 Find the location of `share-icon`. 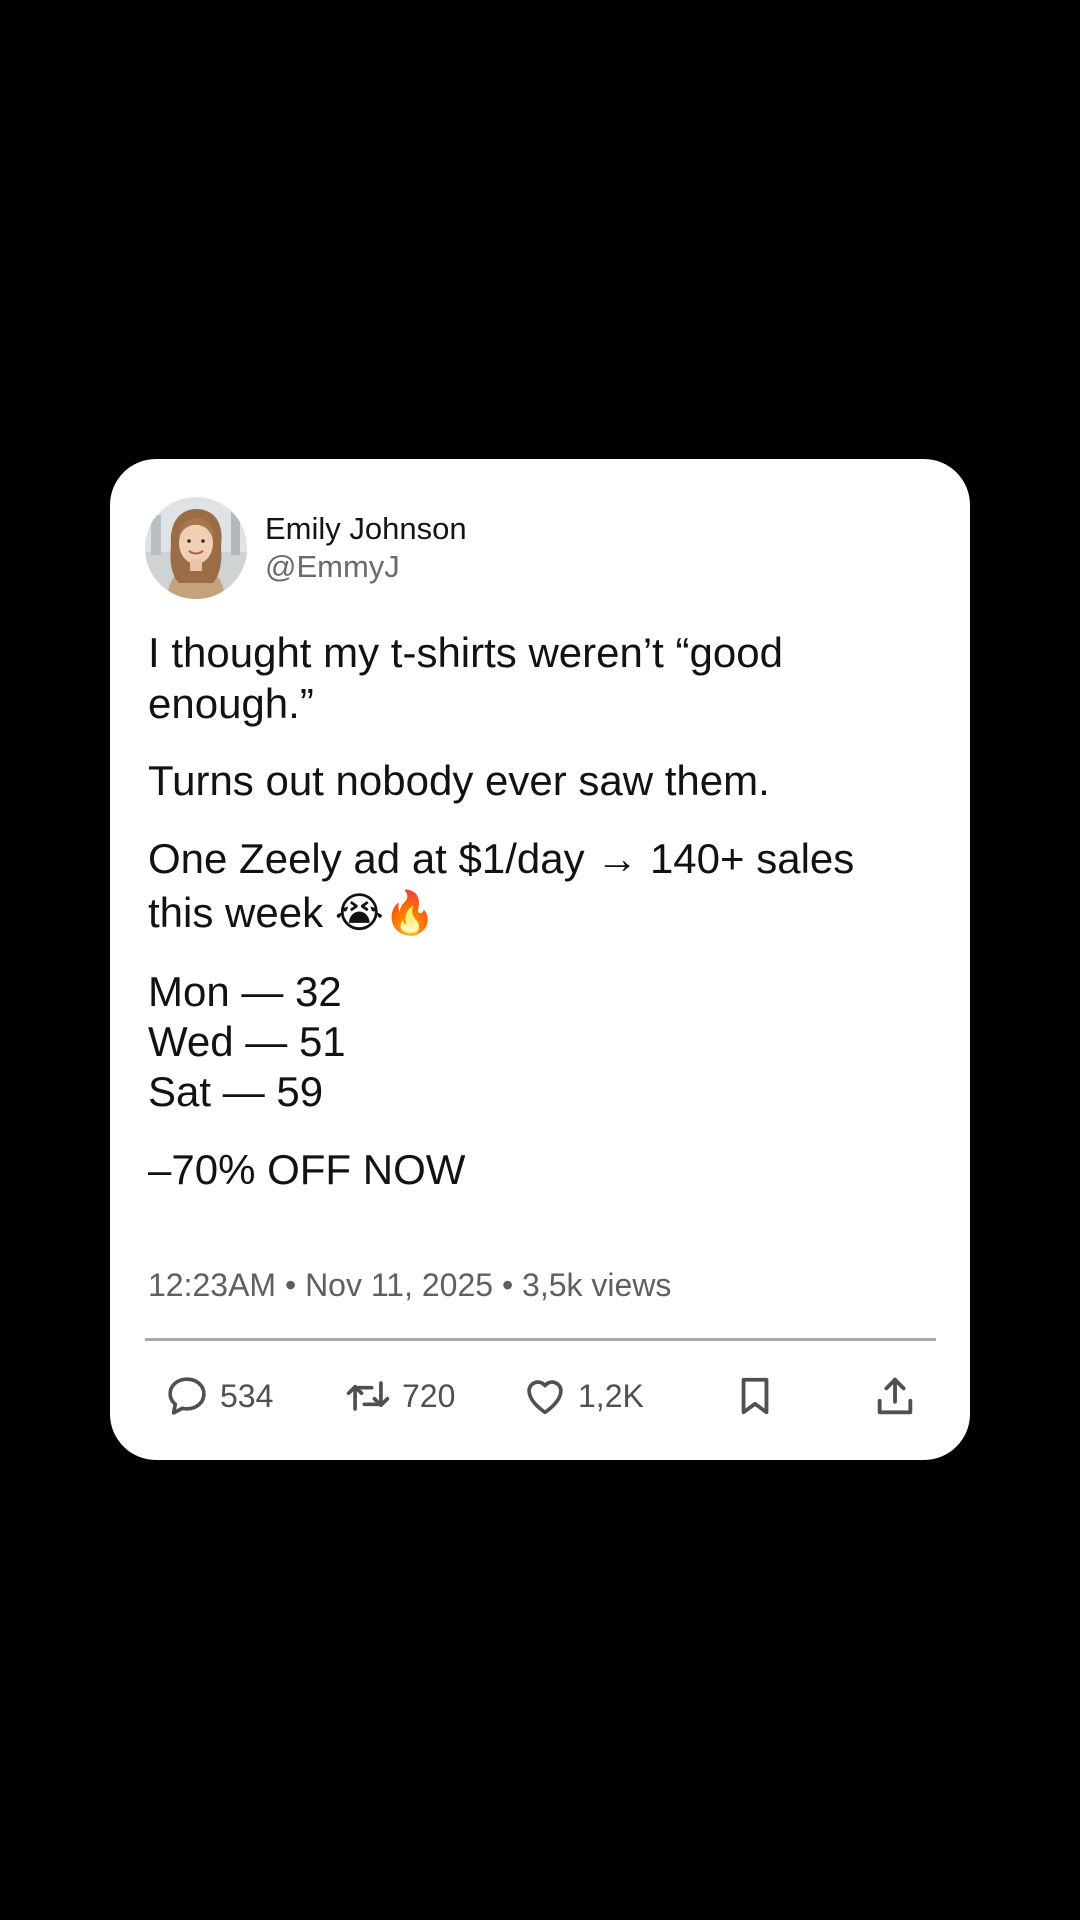

share-icon is located at coordinates (895, 1396).